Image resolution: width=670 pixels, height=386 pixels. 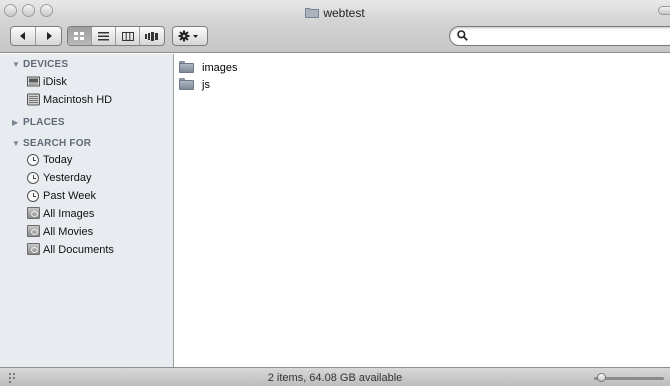 I want to click on back-button, so click(x=24, y=36).